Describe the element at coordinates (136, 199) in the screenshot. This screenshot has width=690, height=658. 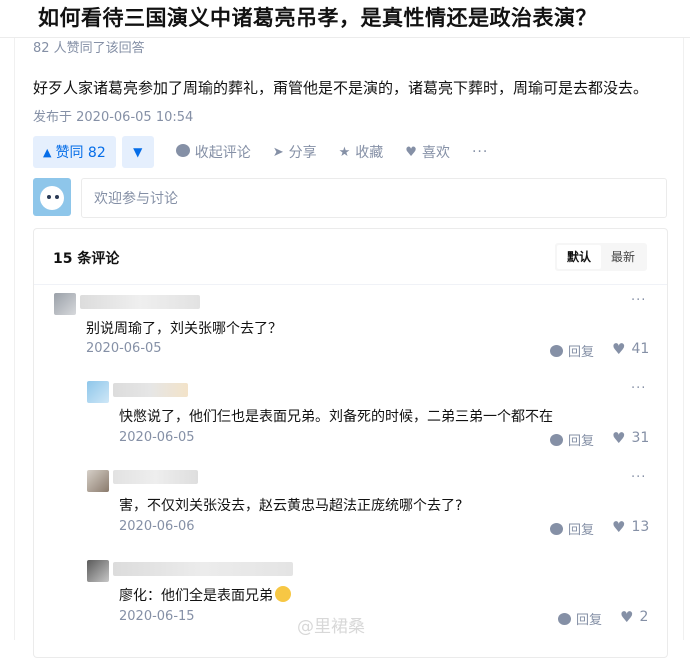
I see `comment-input-placeholder: 欢迎参与讨论` at that location.